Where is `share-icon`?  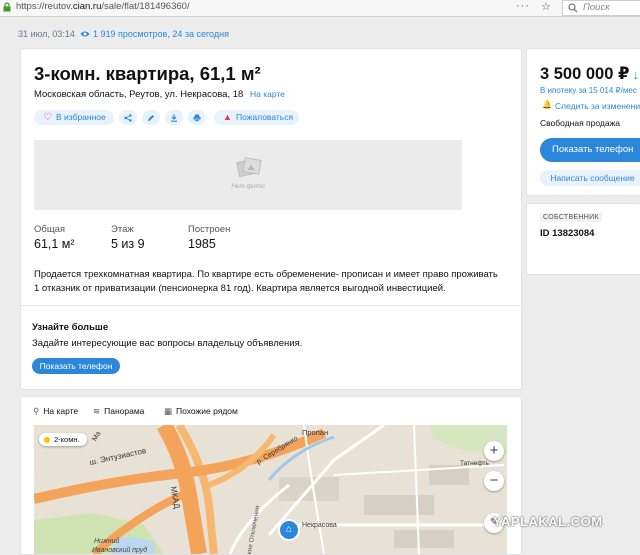
share-icon is located at coordinates (128, 117).